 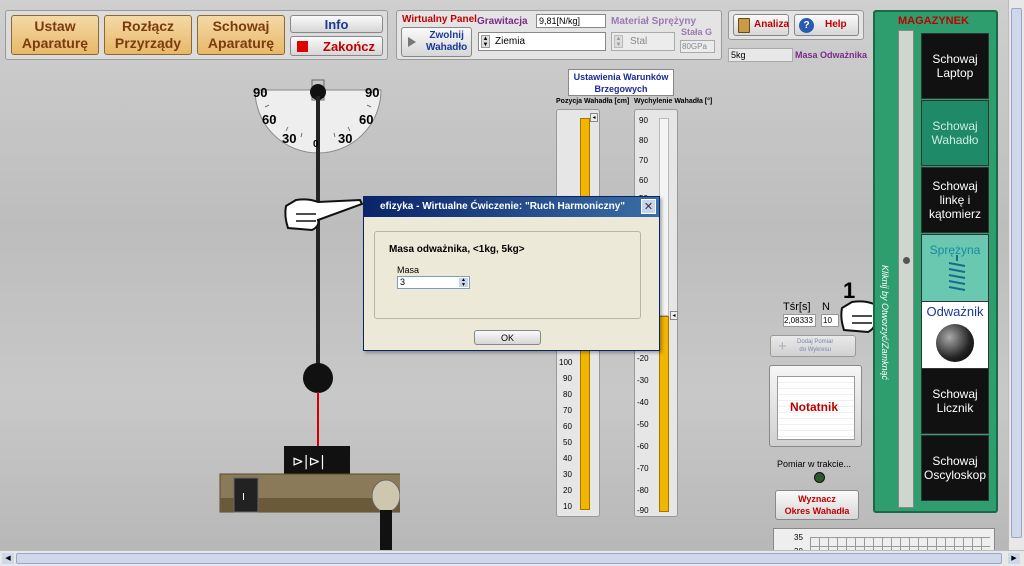 I want to click on tick-label: -30, so click(x=643, y=380).